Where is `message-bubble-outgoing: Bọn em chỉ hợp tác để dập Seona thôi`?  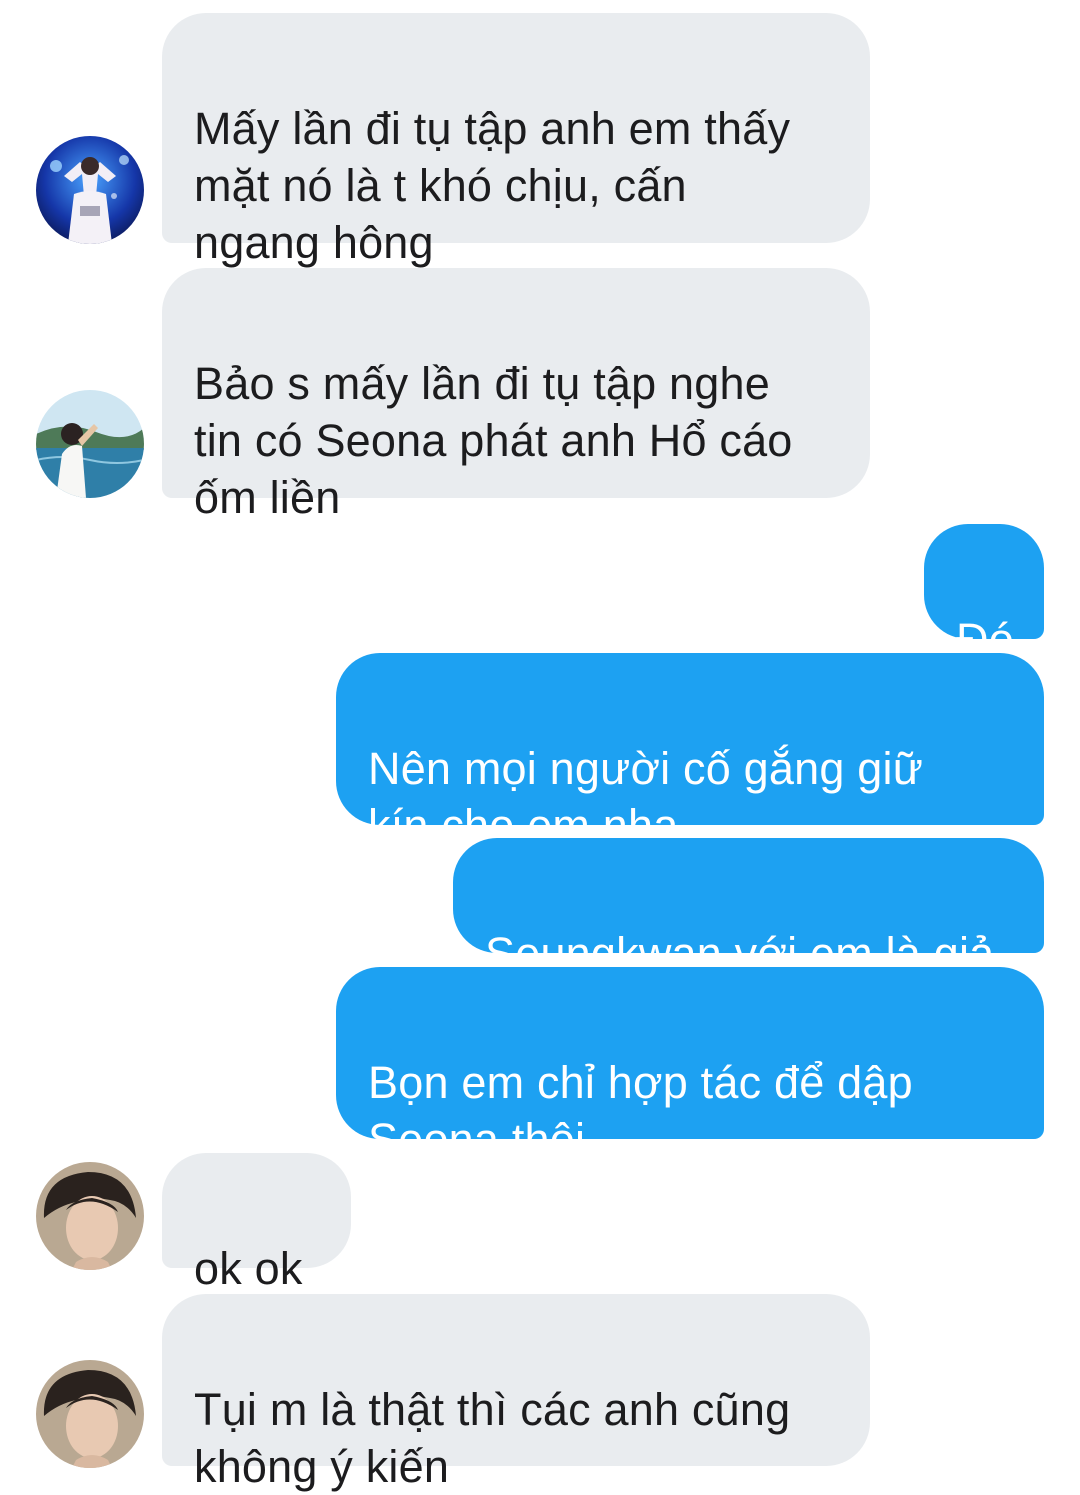 message-bubble-outgoing: Bọn em chỉ hợp tác để dập Seona thôi is located at coordinates (690, 1066).